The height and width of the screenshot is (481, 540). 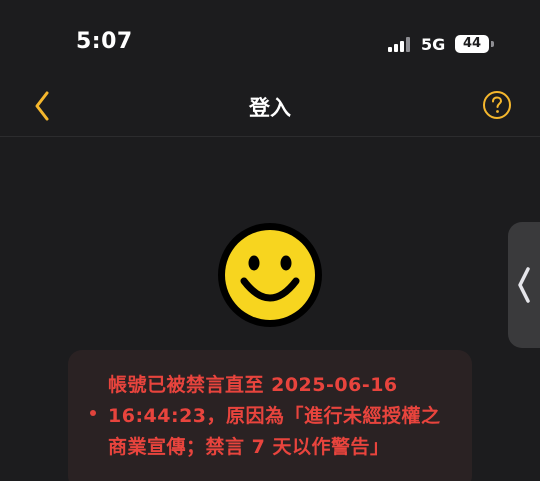 What do you see at coordinates (433, 44) in the screenshot?
I see `network-type: 5G` at bounding box center [433, 44].